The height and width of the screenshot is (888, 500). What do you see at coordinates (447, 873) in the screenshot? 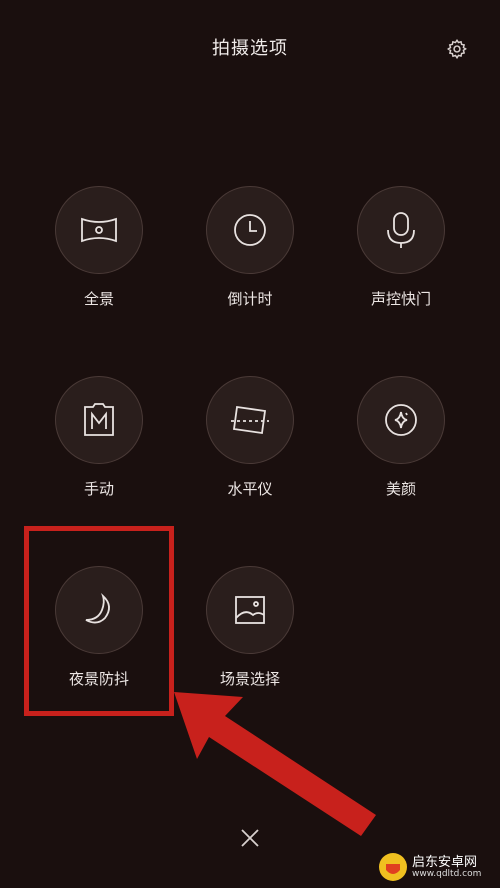
I see `watermark-url: www.qdltd.com` at bounding box center [447, 873].